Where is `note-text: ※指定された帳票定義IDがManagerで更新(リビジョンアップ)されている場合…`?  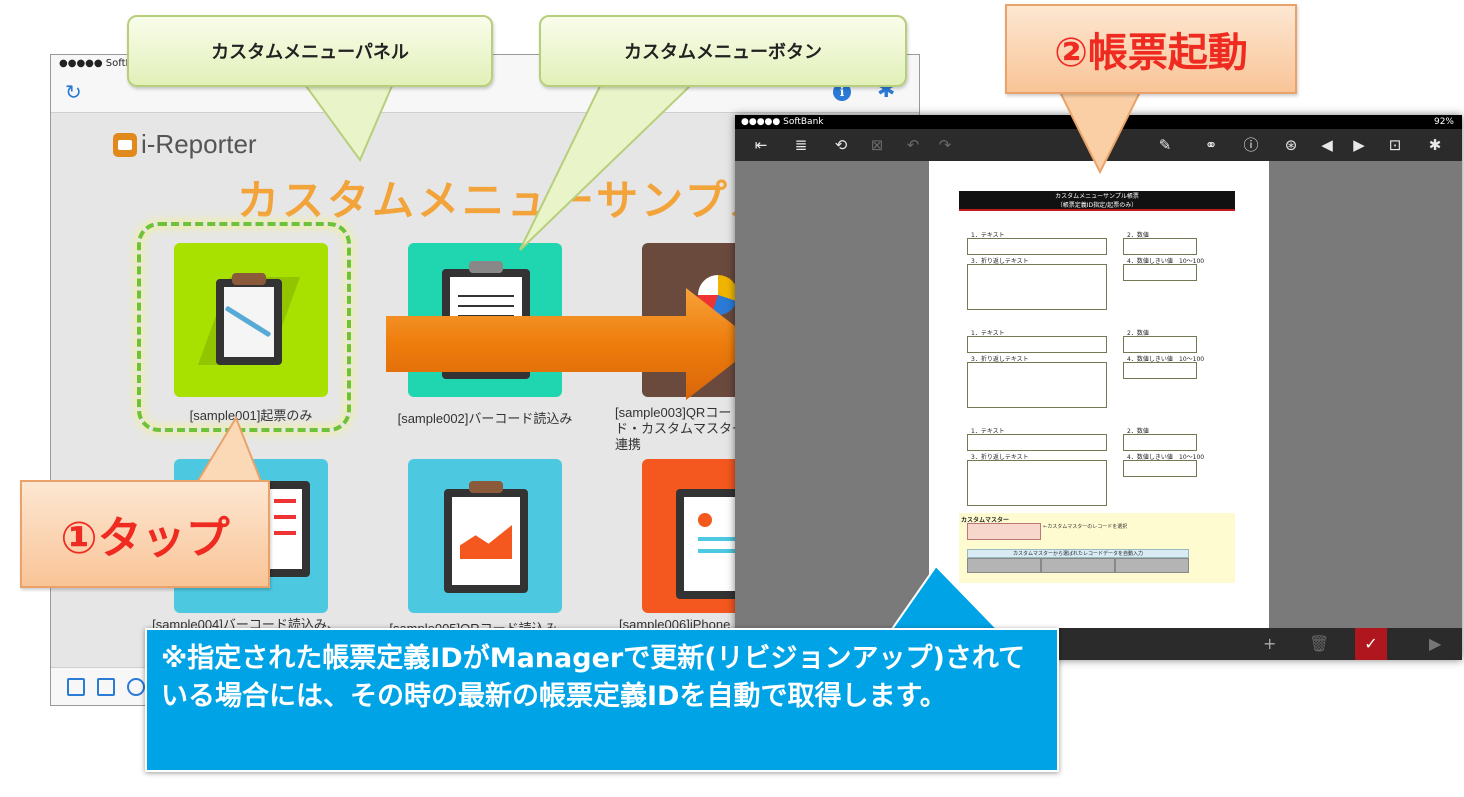
note-text: ※指定された帳票定義IDがManagerで更新(リビジョンアップ)されている場合… is located at coordinates (593, 677).